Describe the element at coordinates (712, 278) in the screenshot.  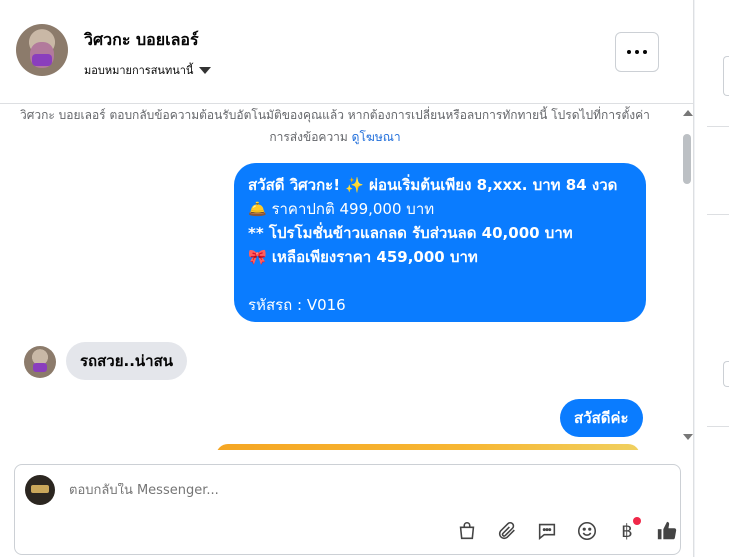
I see `right-side-panel` at that location.